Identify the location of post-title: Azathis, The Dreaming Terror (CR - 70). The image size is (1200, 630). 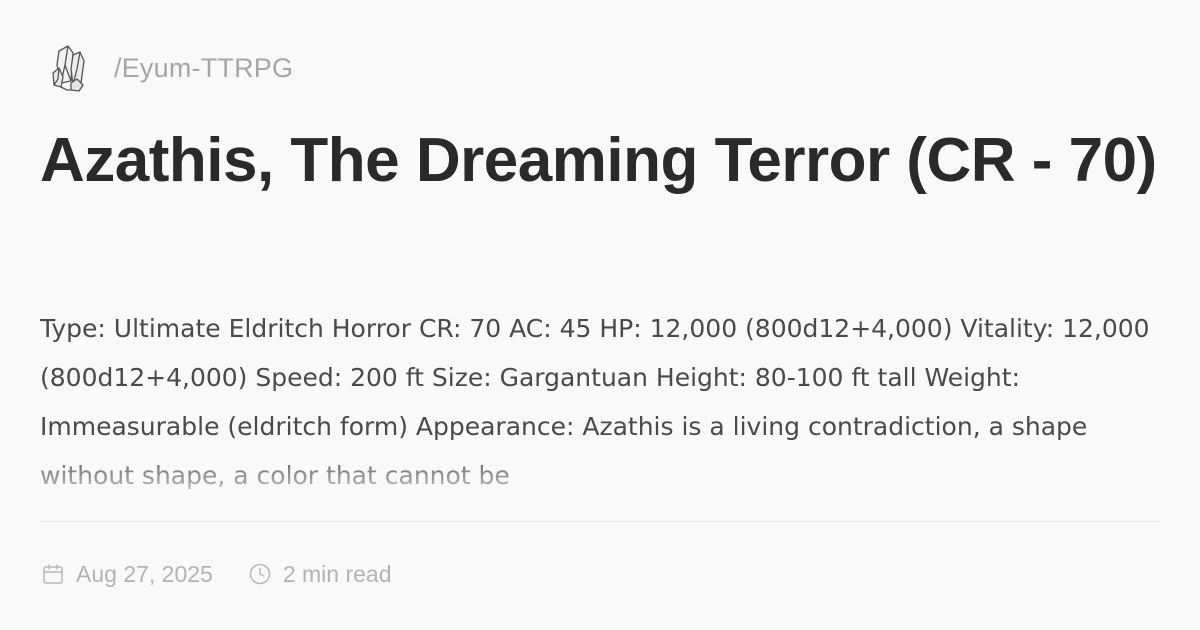
(598, 160).